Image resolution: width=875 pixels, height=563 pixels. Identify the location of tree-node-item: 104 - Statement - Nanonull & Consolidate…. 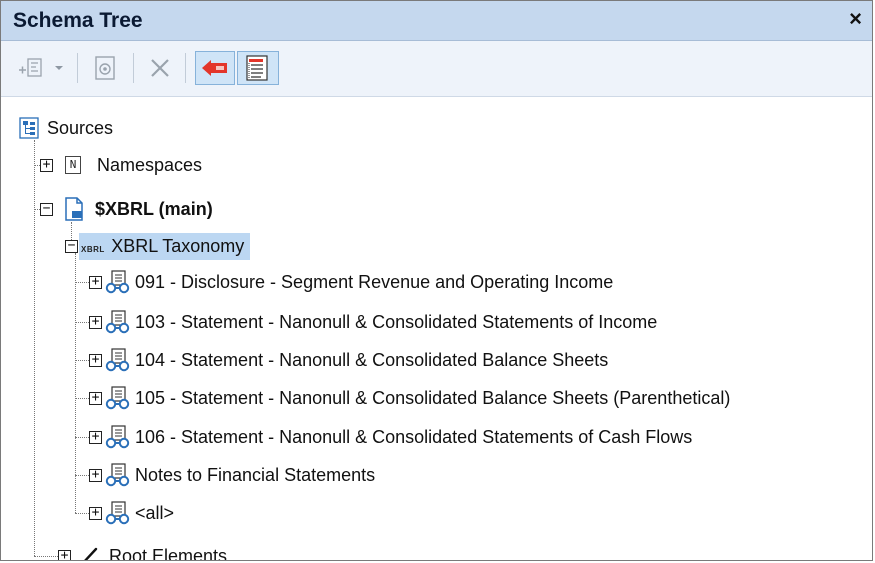
(356, 360).